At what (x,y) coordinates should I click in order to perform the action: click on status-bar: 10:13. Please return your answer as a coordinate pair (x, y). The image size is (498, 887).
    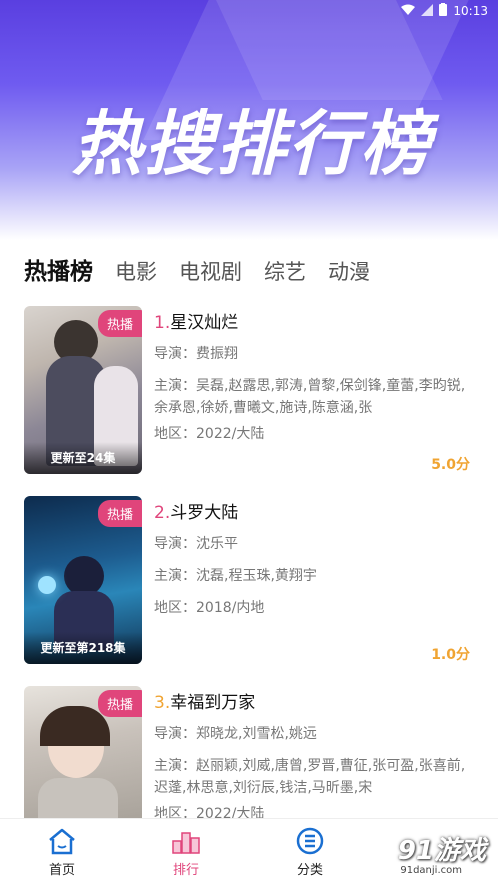
    Looking at the image, I should click on (249, 11).